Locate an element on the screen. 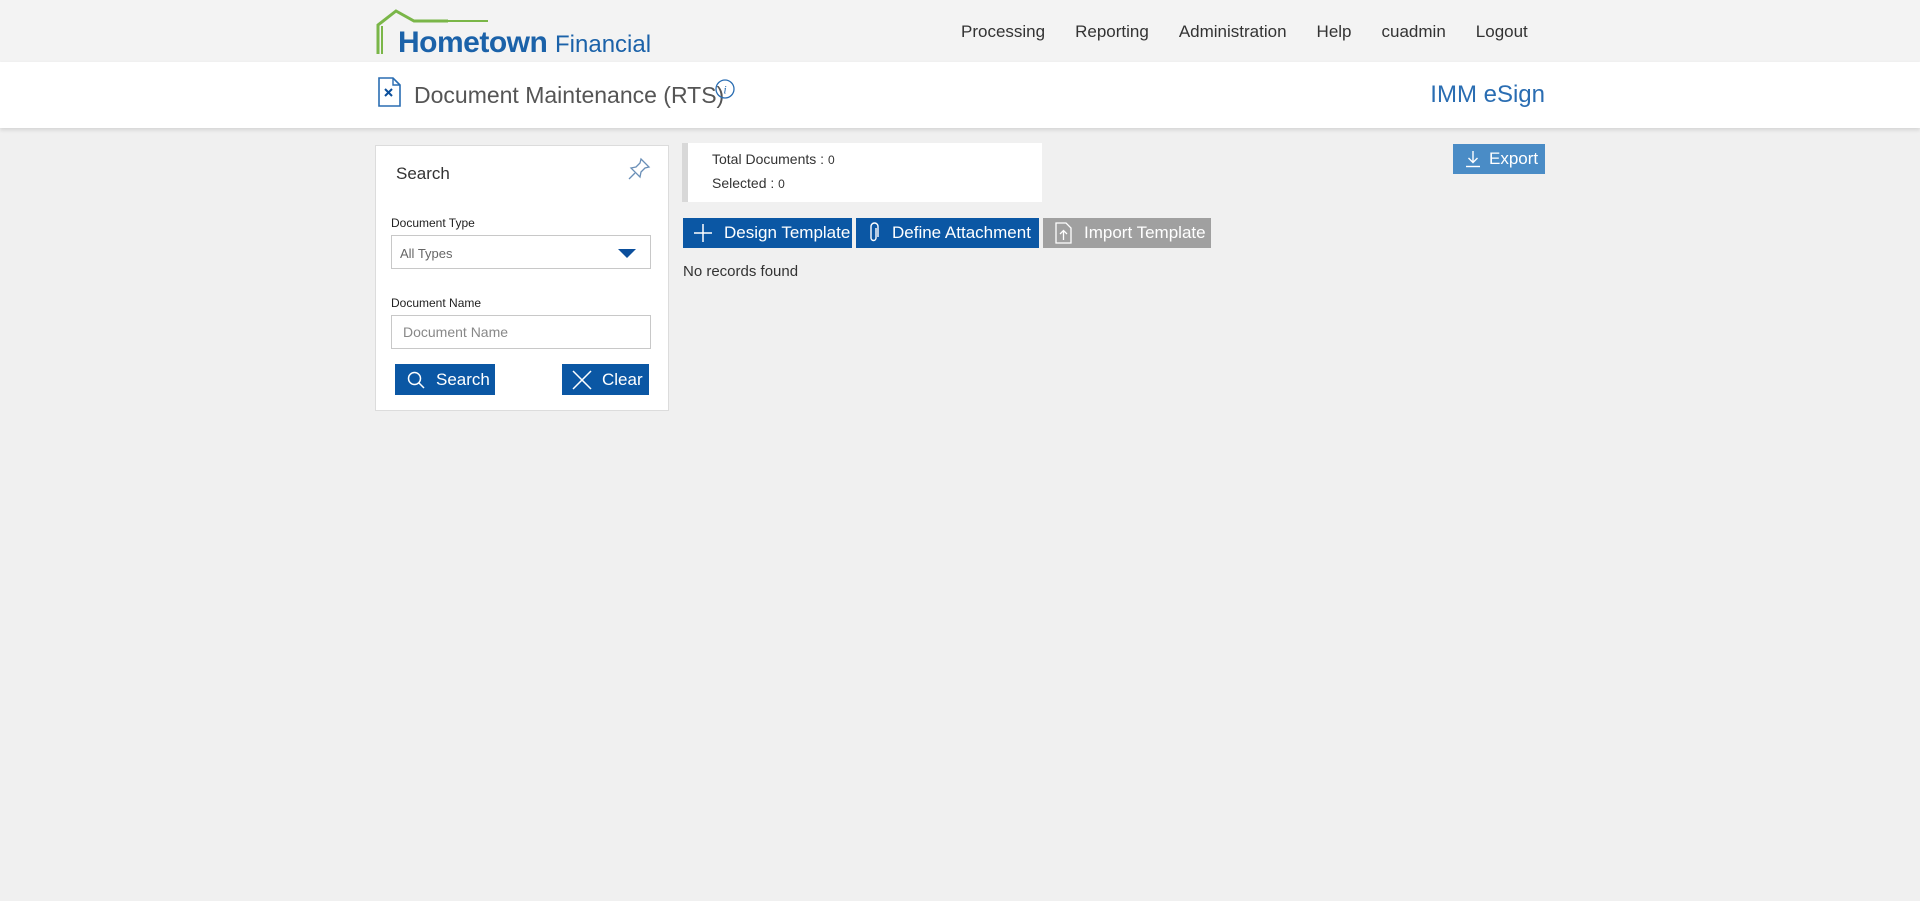  define-attachment-button: Define Attachment is located at coordinates (947, 233).